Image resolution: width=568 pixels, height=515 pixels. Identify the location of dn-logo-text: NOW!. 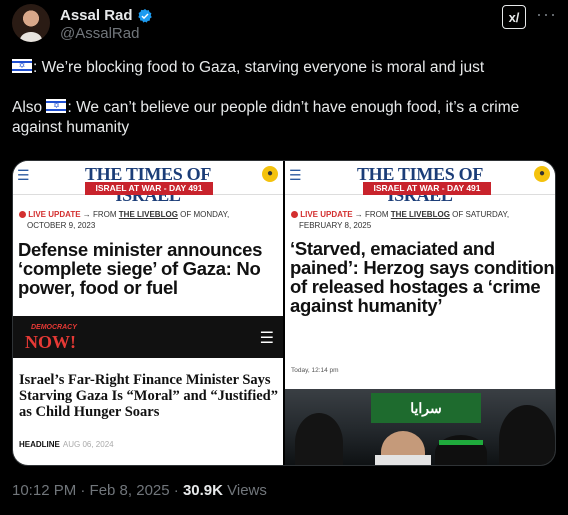
(50, 342).